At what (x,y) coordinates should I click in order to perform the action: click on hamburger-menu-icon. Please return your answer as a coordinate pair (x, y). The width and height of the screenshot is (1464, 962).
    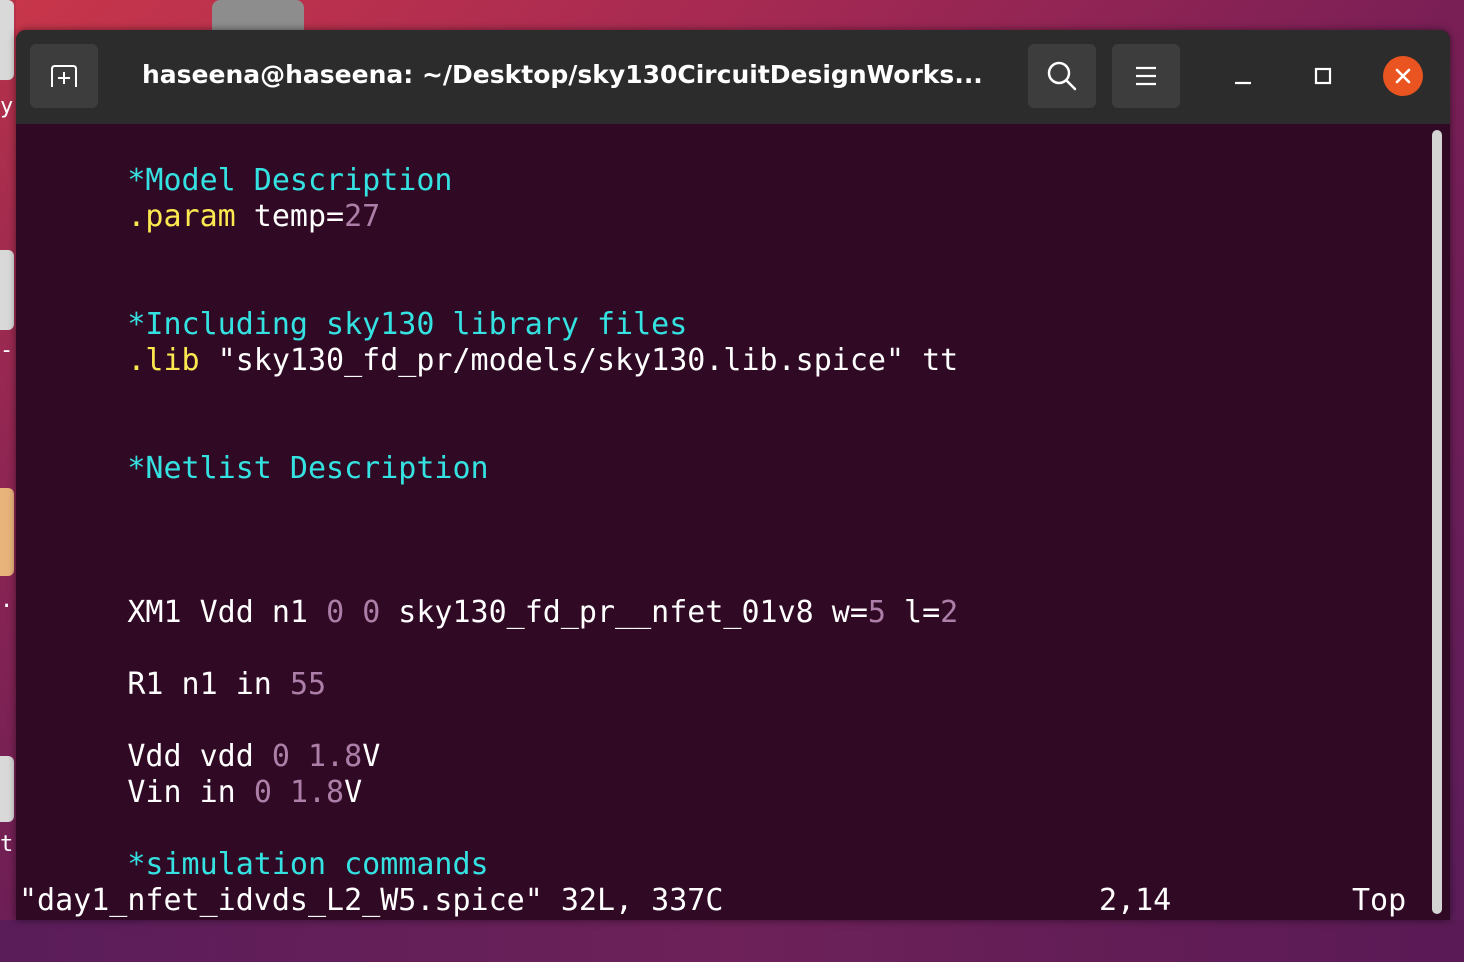
    Looking at the image, I should click on (1146, 76).